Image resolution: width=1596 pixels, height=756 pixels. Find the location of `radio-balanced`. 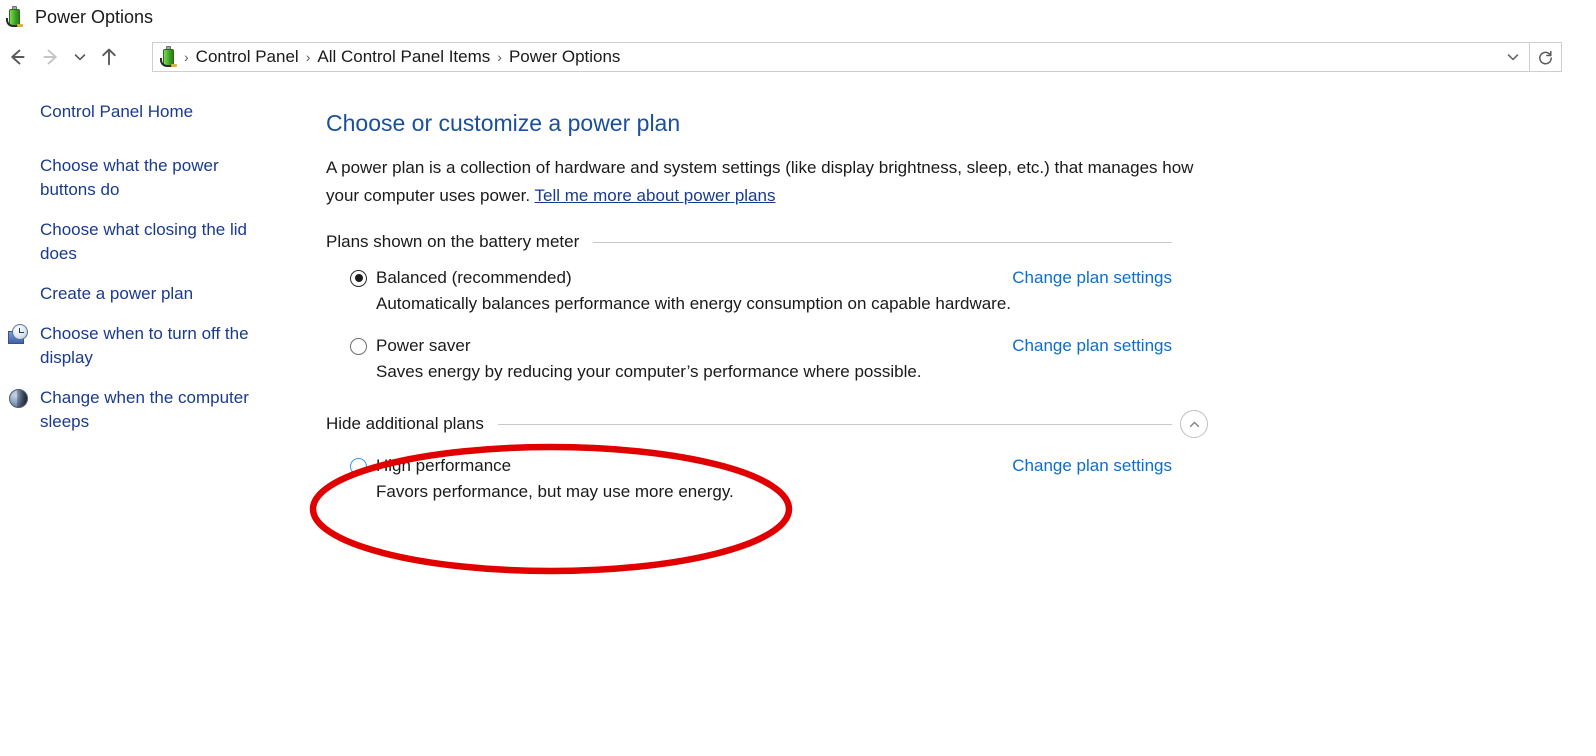

radio-balanced is located at coordinates (358, 278).